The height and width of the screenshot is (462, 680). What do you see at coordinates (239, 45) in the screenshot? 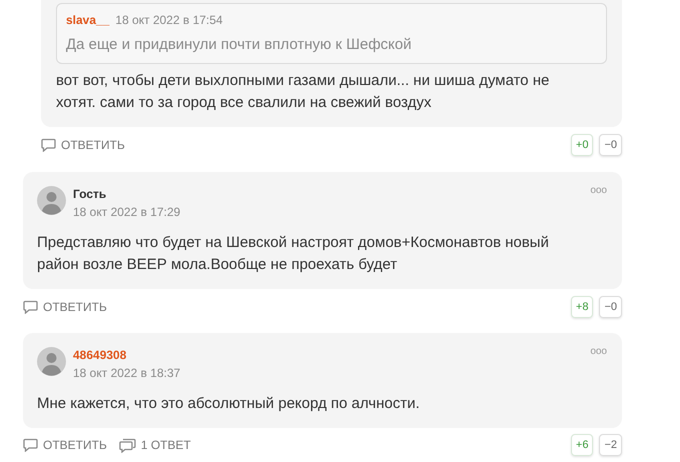
I see `quote-text: Да еще и придвинули почти вплотную к Шефской` at bounding box center [239, 45].